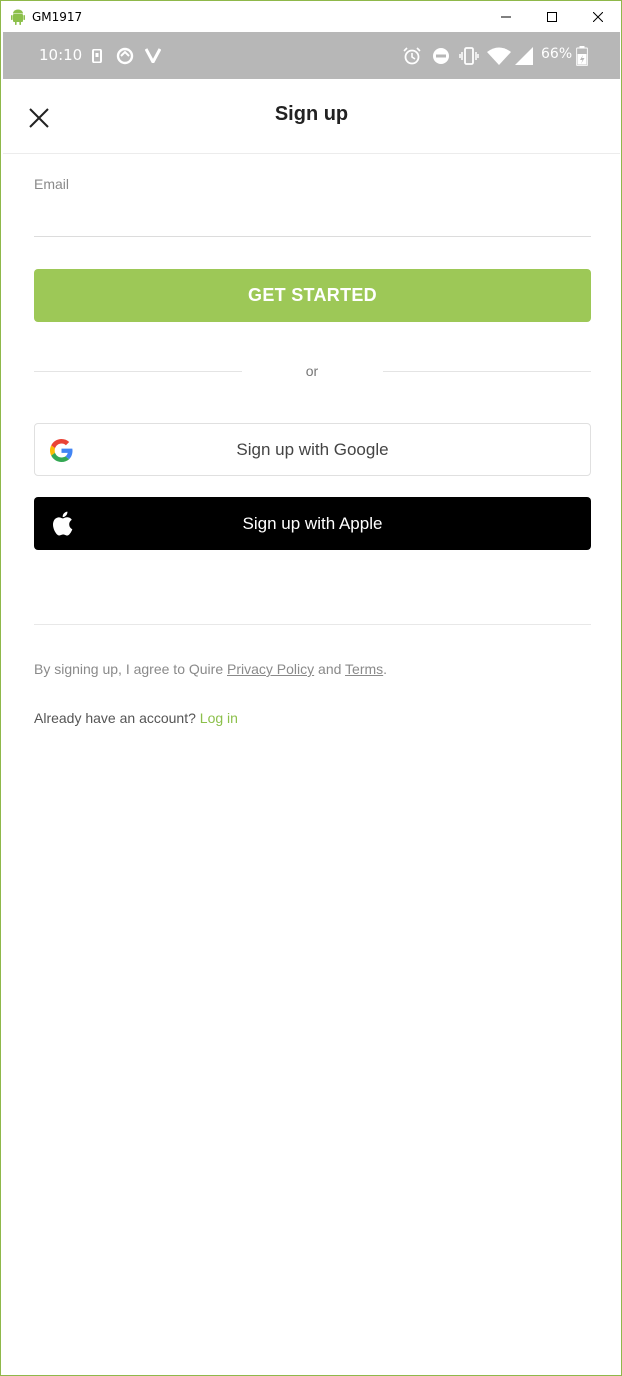  I want to click on terms-suffix: ., so click(385, 669).